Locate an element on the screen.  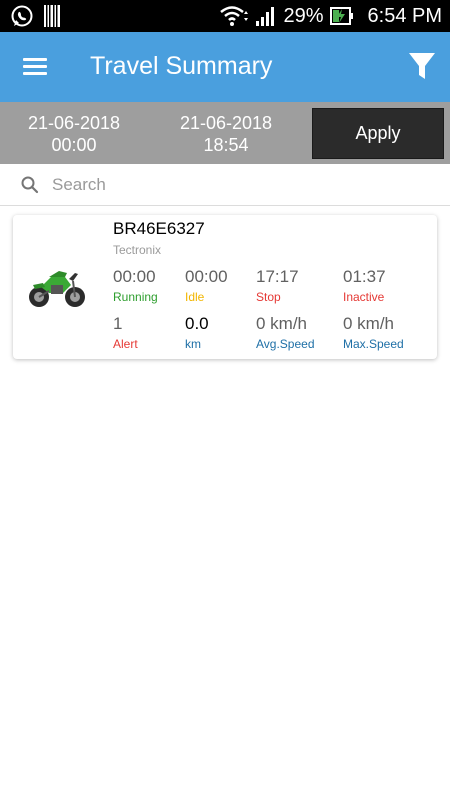
to-date: 21-06-2018 is located at coordinates (226, 123).